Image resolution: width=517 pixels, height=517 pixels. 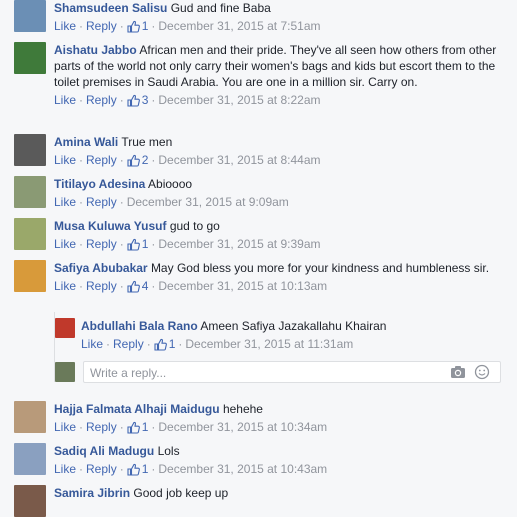 I want to click on comment-actions: Like · Reply · 3 · December 31, 2015 at 8:22am, so click(x=284, y=100).